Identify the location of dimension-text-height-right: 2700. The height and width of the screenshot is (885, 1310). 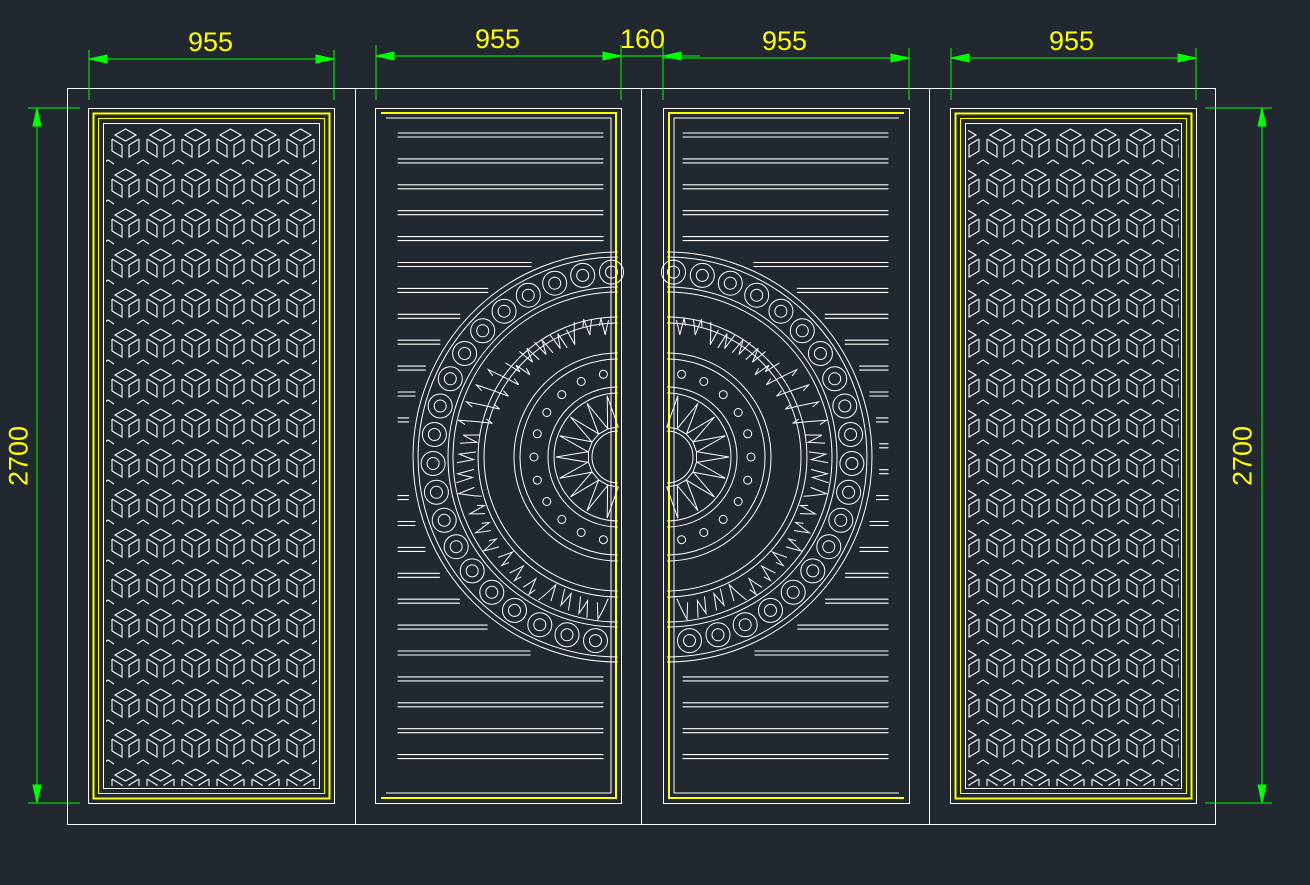
(1242, 456).